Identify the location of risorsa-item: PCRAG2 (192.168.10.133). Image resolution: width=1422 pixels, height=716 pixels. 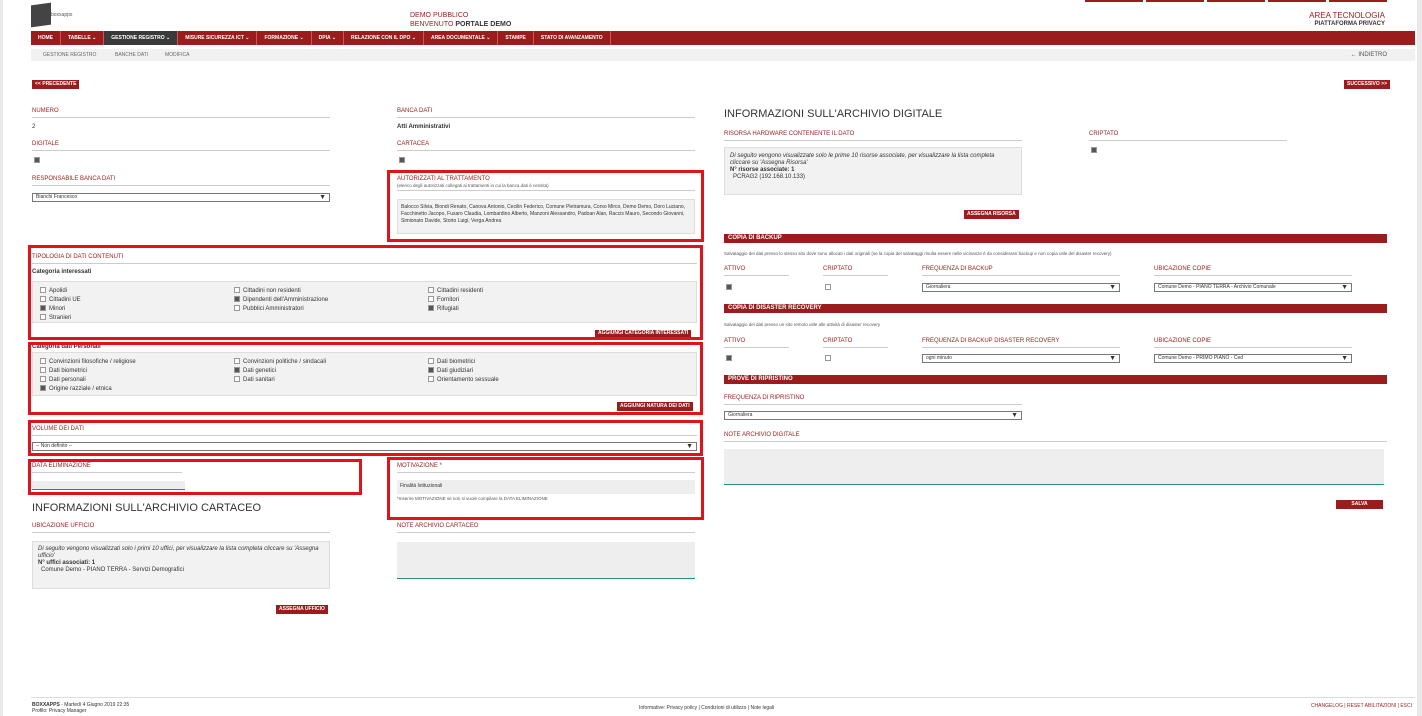
(769, 177).